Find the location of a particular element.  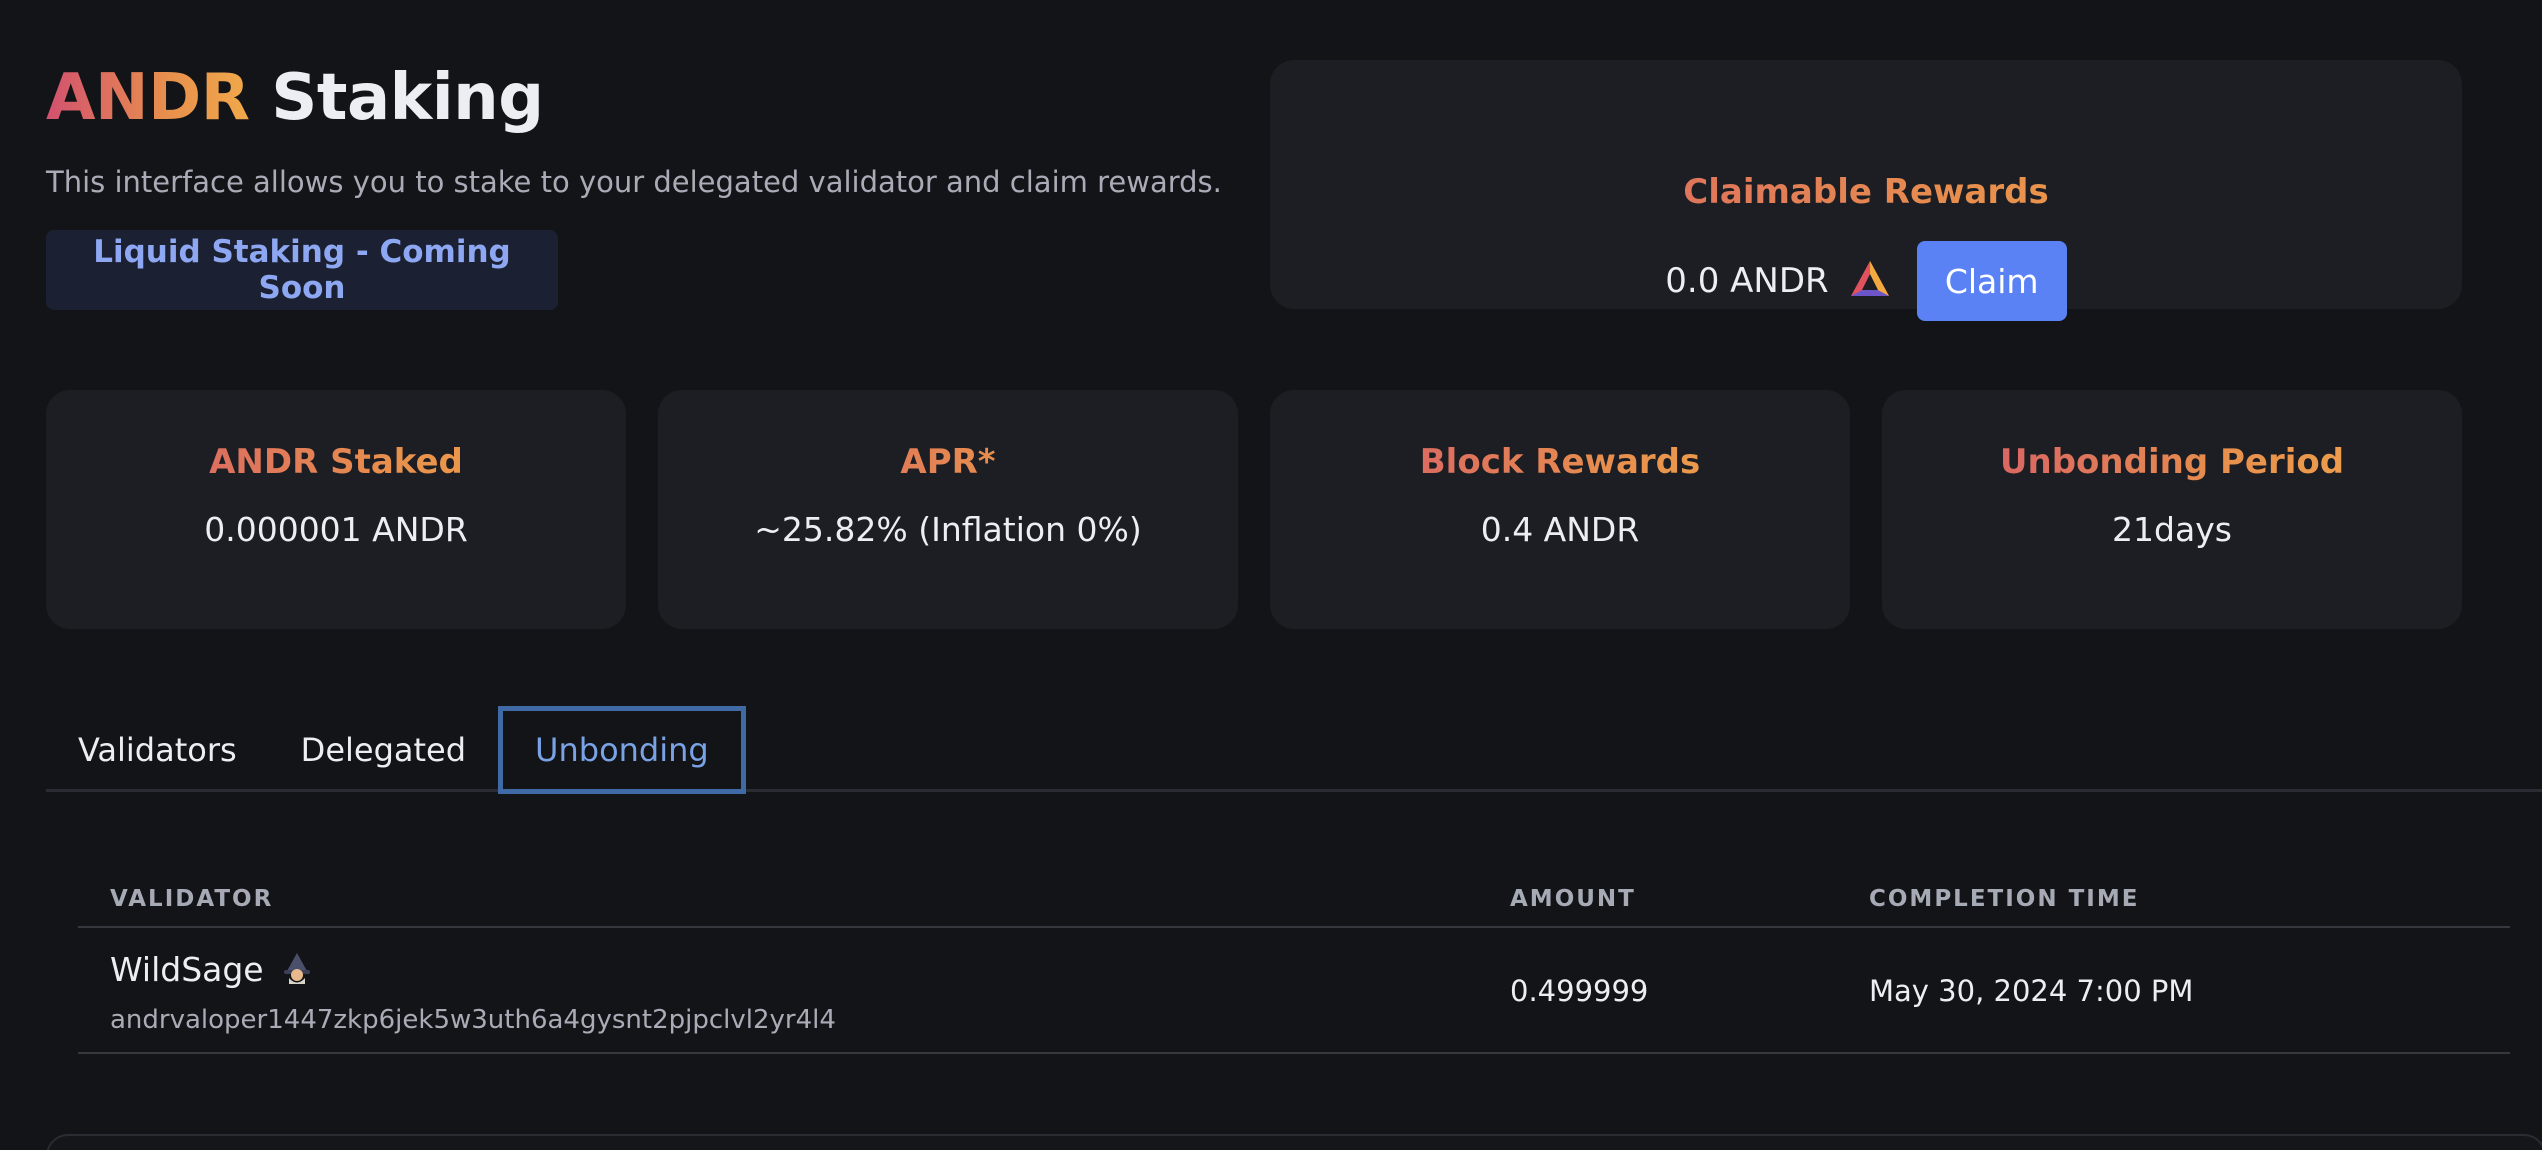

claimable-rewards-title: Claimable Rewards is located at coordinates (1866, 192).